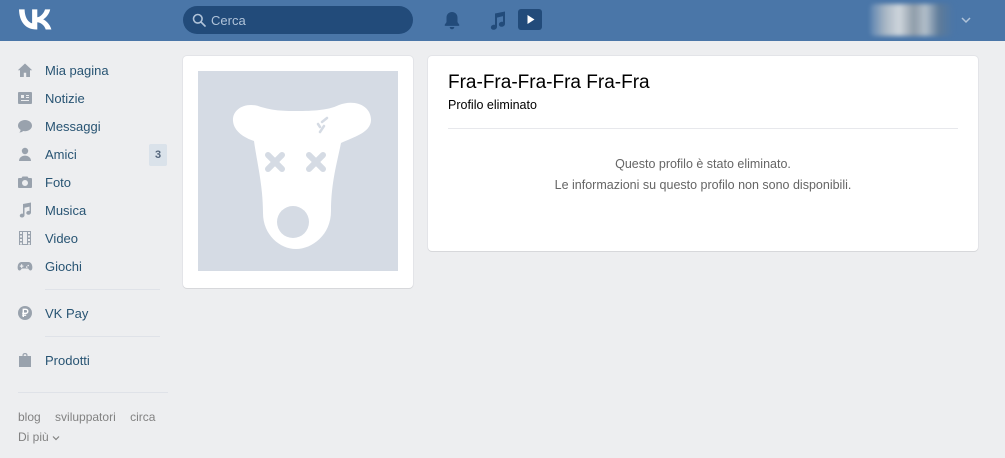 The image size is (1005, 458). I want to click on sidebar-item-messages: Messaggi, so click(92, 126).